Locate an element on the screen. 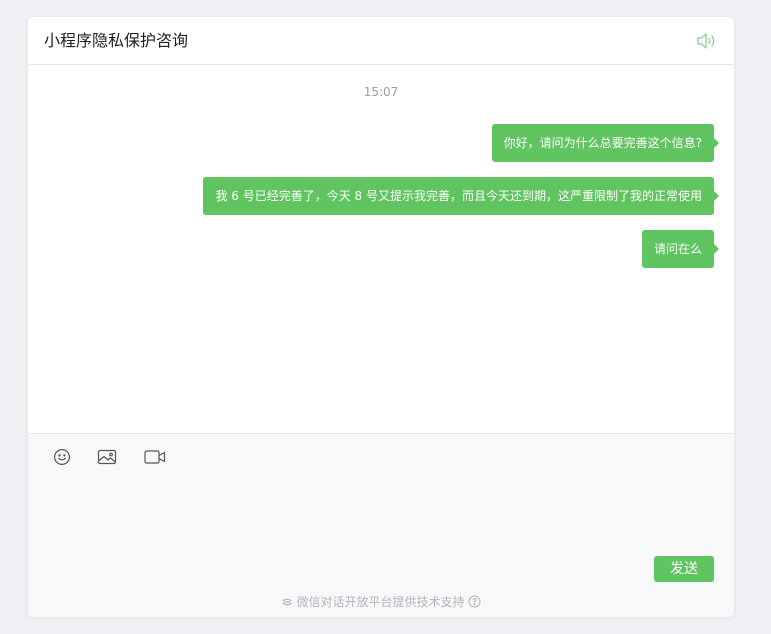 The height and width of the screenshot is (634, 771). image-icon is located at coordinates (107, 459).